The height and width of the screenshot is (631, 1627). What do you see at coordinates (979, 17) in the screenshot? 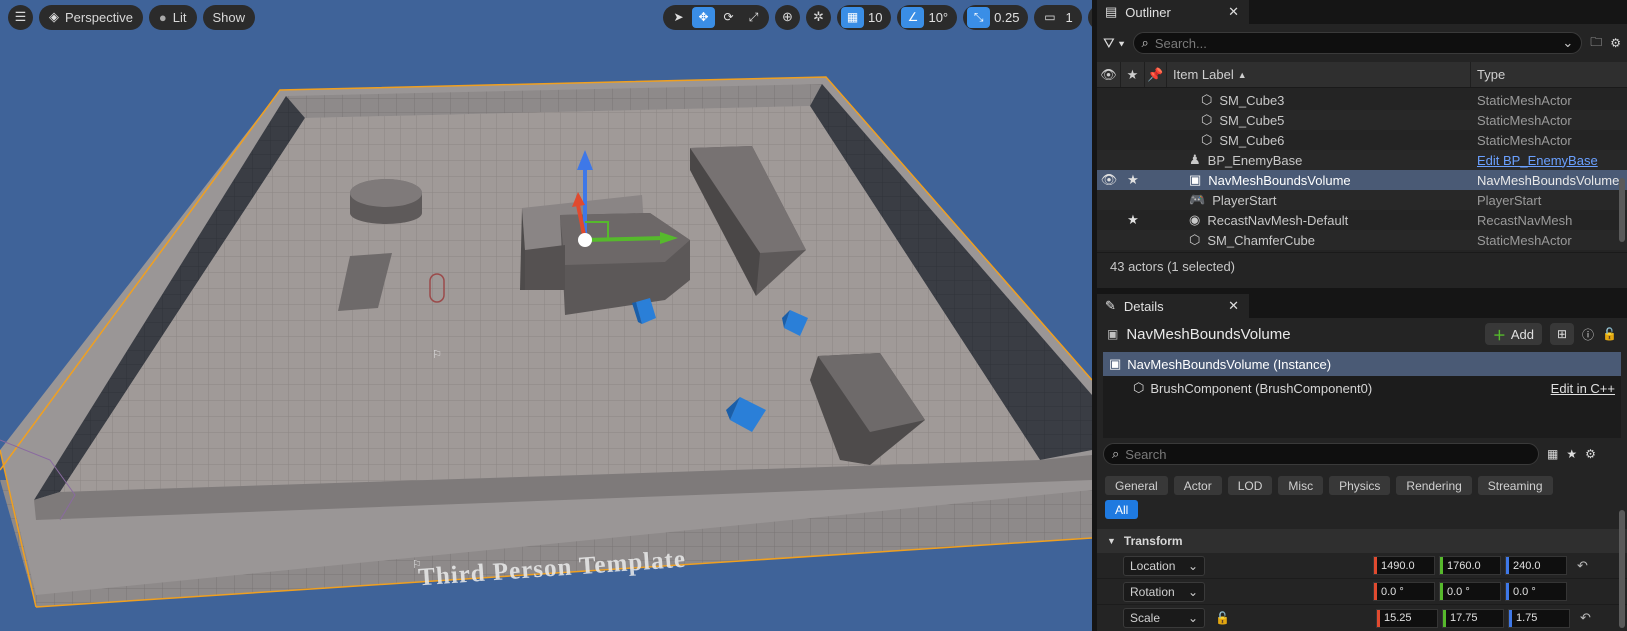
I see `scale-snap-icon: ⤡` at bounding box center [979, 17].